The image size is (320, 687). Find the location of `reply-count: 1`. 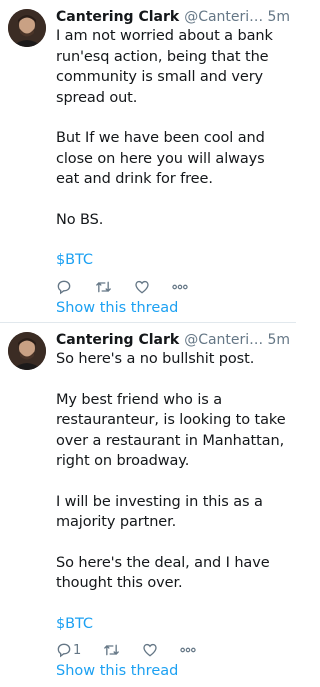

reply-count: 1 is located at coordinates (77, 650).